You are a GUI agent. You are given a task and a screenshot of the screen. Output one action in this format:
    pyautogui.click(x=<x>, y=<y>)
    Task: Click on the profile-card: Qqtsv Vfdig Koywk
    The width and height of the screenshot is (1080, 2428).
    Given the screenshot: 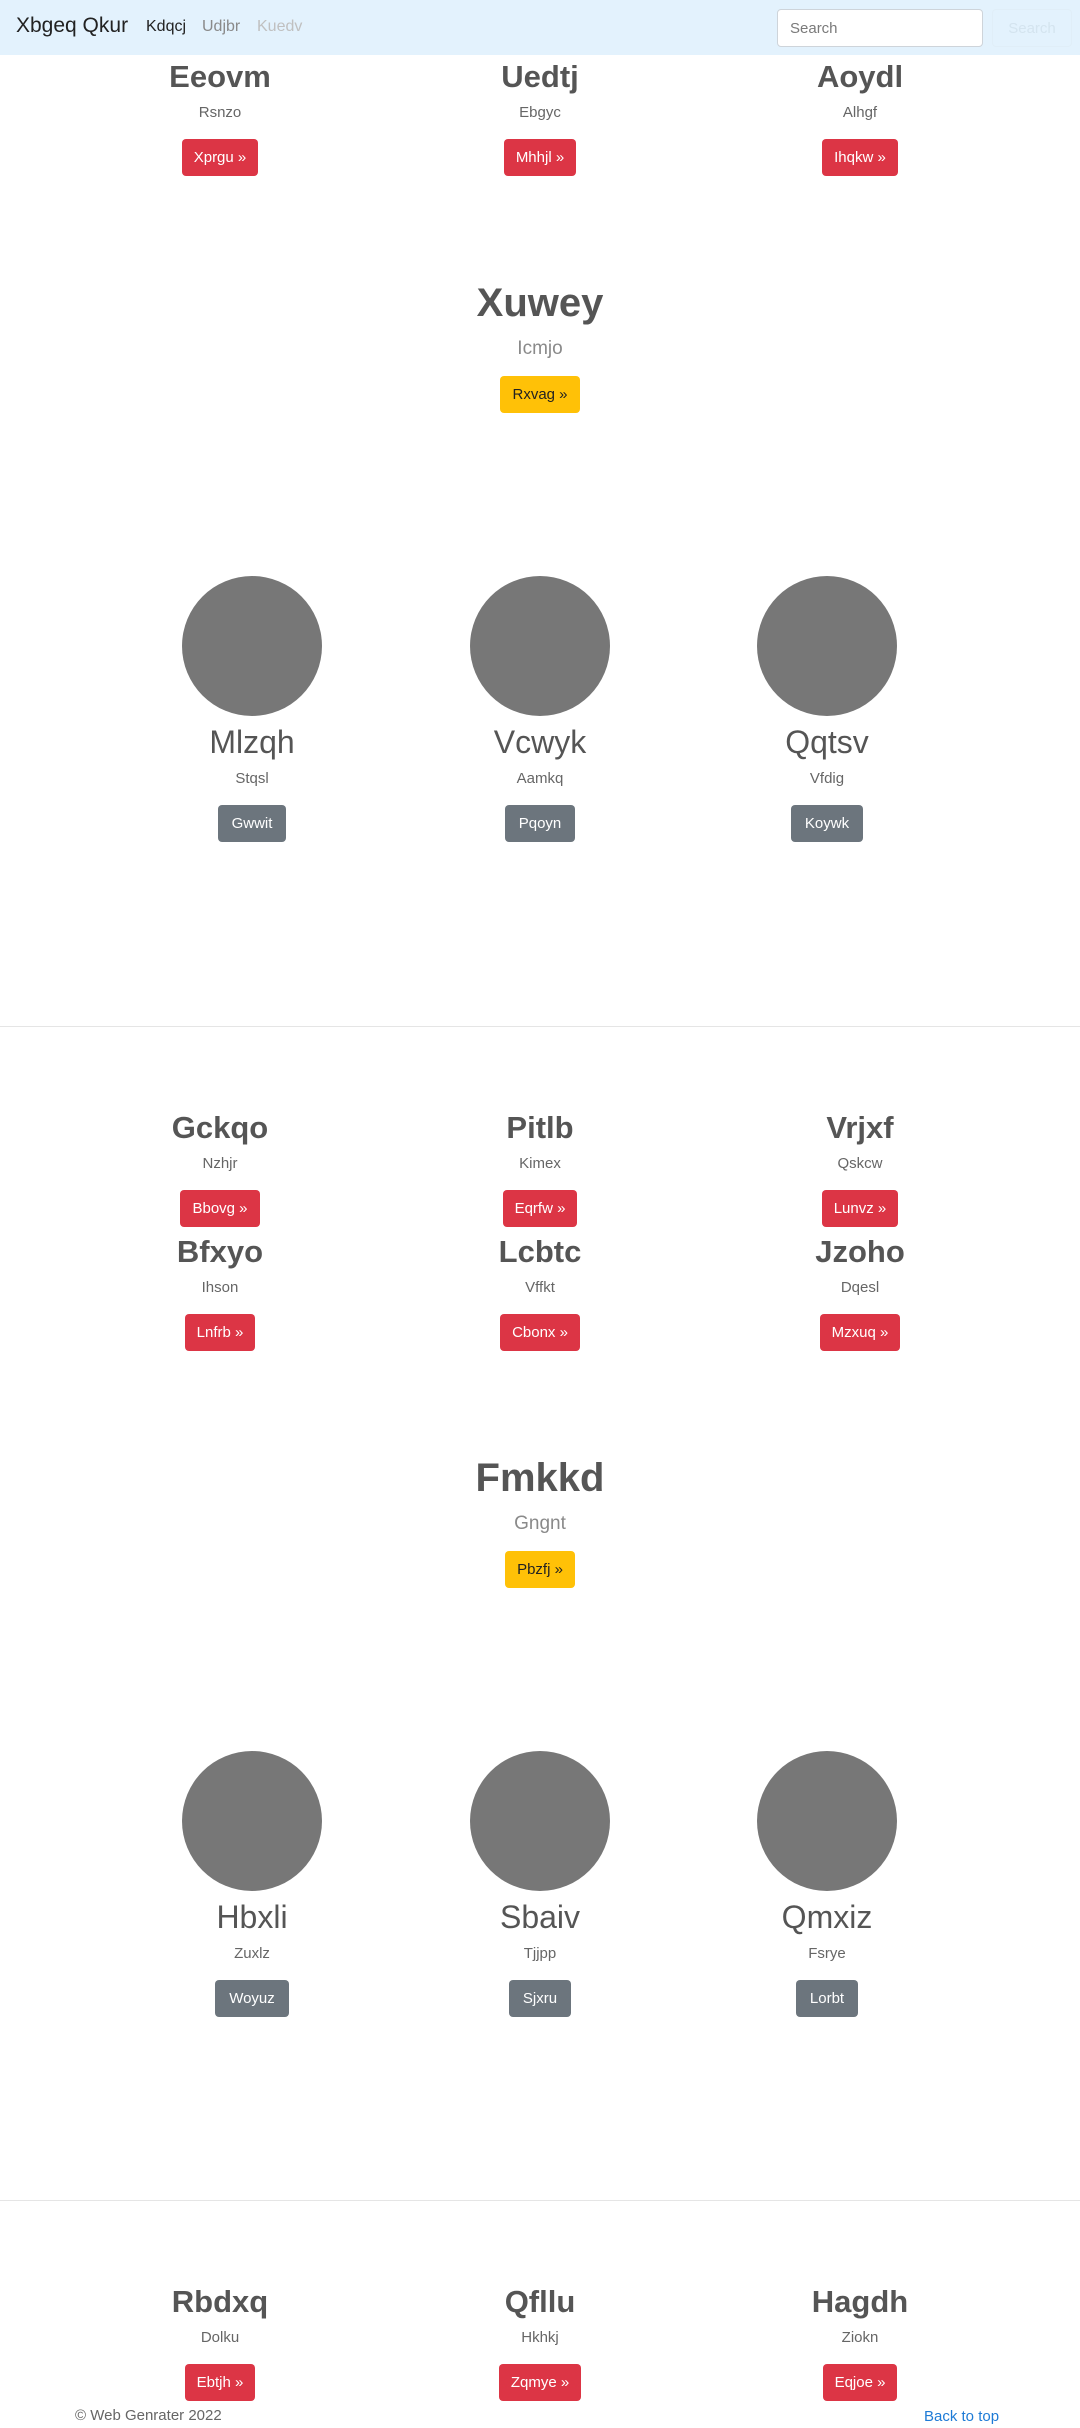 What is the action you would take?
    pyautogui.click(x=827, y=709)
    